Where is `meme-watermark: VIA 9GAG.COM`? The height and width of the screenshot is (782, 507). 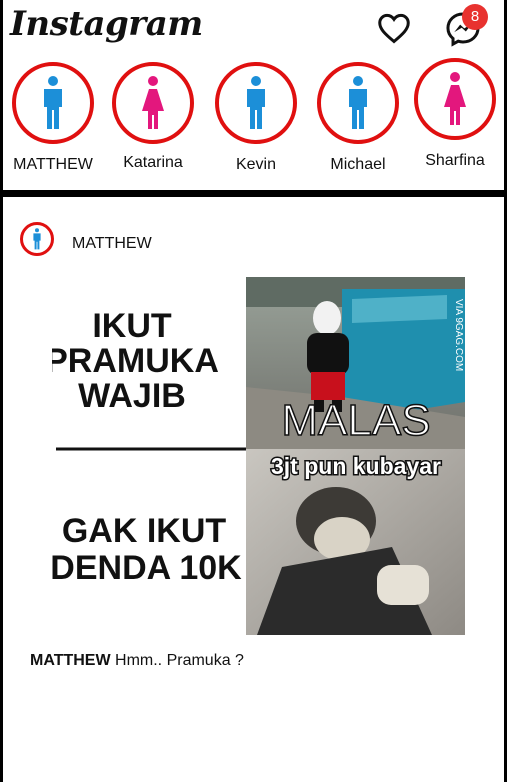
meme-watermark: VIA 9GAG.COM is located at coordinates (458, 335).